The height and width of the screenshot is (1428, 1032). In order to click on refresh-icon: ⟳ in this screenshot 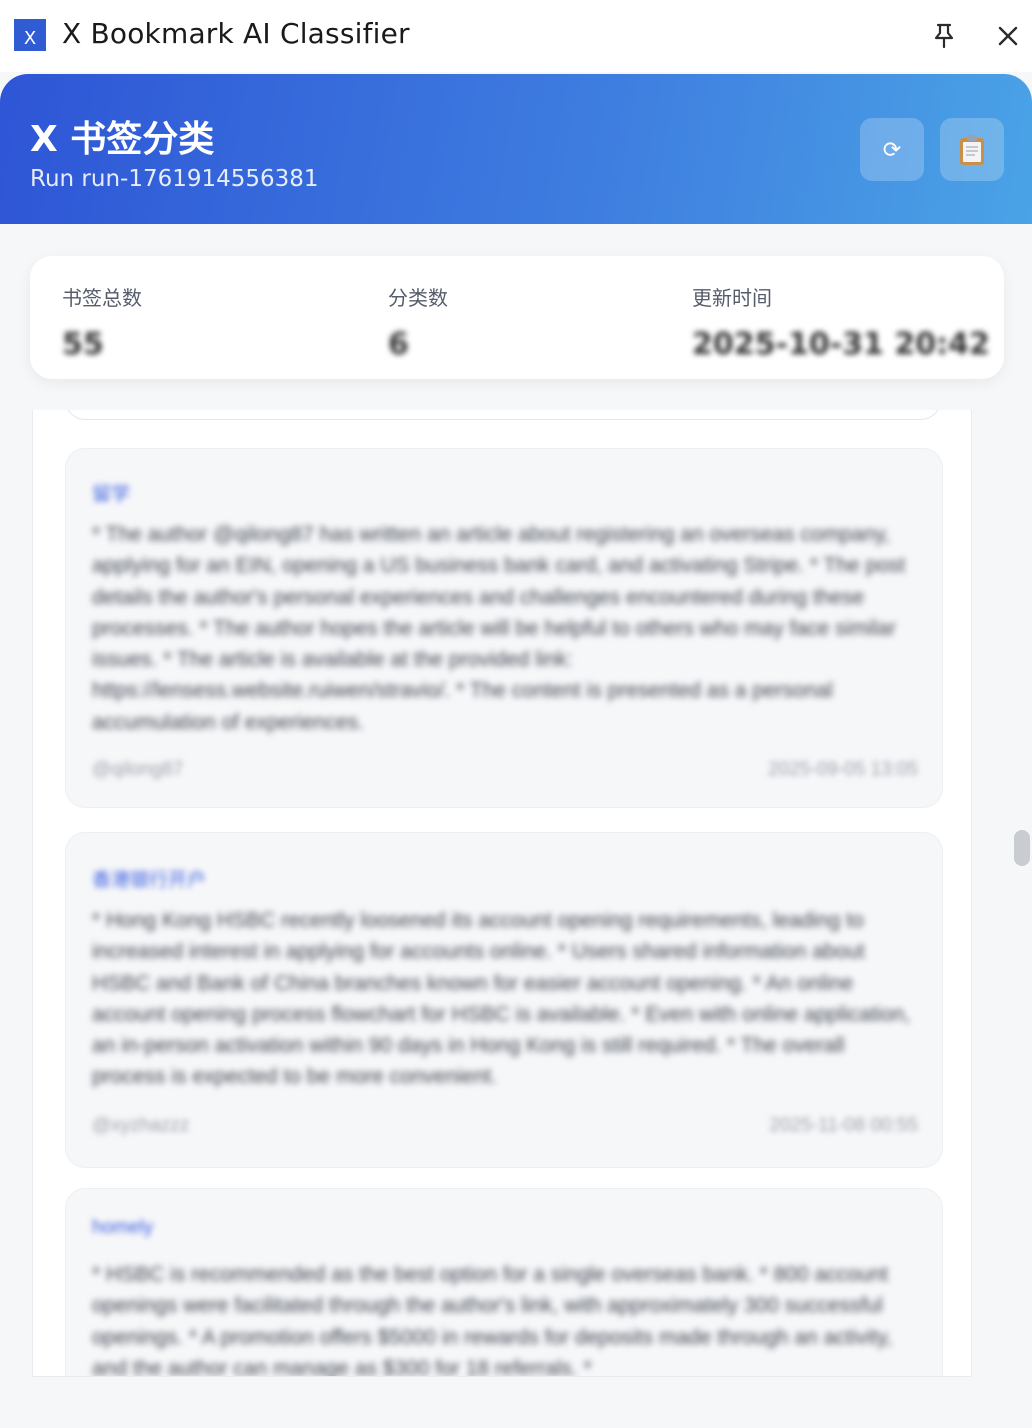, I will do `click(892, 149)`.